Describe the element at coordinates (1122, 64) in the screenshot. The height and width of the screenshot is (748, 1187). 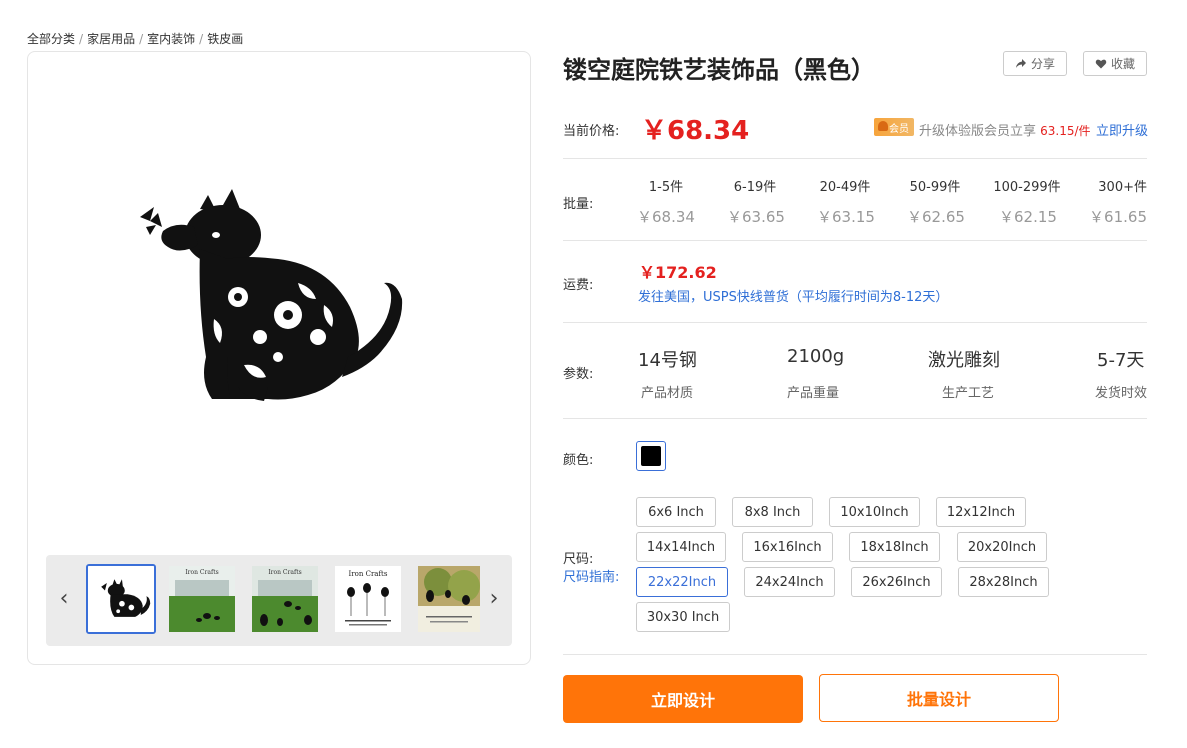
I see `favorite-label: 收藏` at that location.